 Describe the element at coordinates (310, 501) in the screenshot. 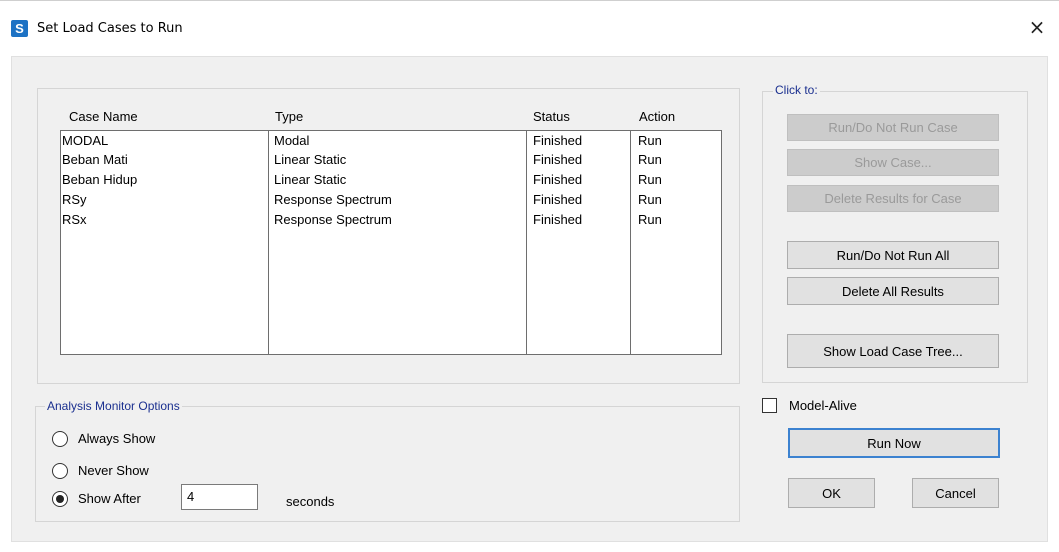

I see `seconds-label: seconds` at that location.